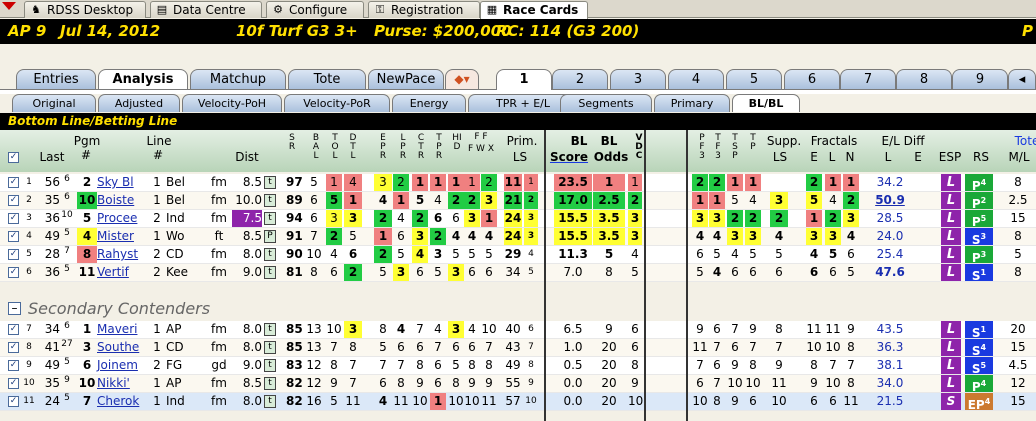 This screenshot has height=421, width=1036. Describe the element at coordinates (951, 383) in the screenshot. I see `esp-badge: L` at that location.